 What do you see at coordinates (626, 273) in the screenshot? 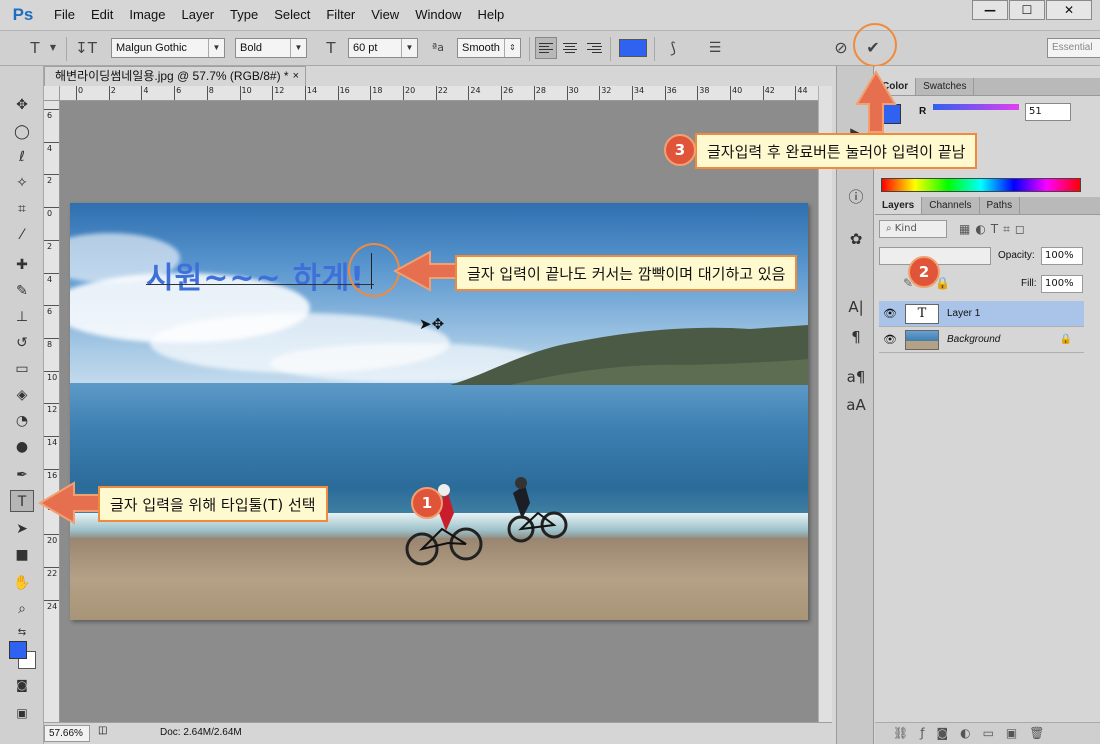
I see `callout-2: 글자 입력이 끝나도 커서는 깜빡이며 대기하고 있음` at bounding box center [626, 273].